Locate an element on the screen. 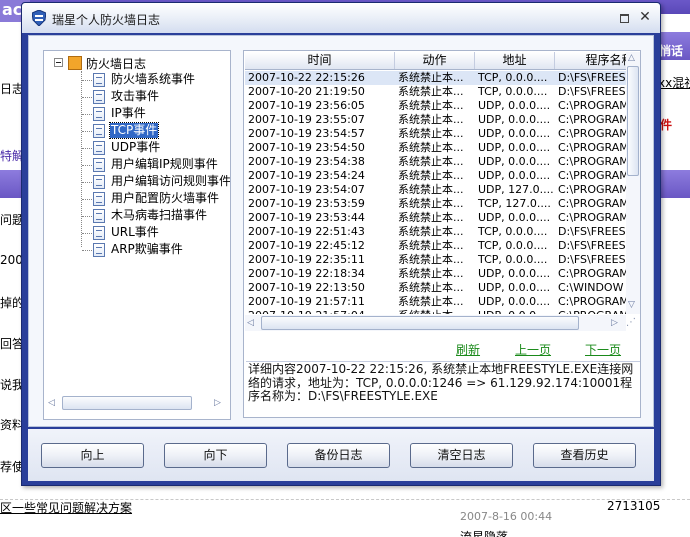  column-header-time: 时间 is located at coordinates (320, 60).